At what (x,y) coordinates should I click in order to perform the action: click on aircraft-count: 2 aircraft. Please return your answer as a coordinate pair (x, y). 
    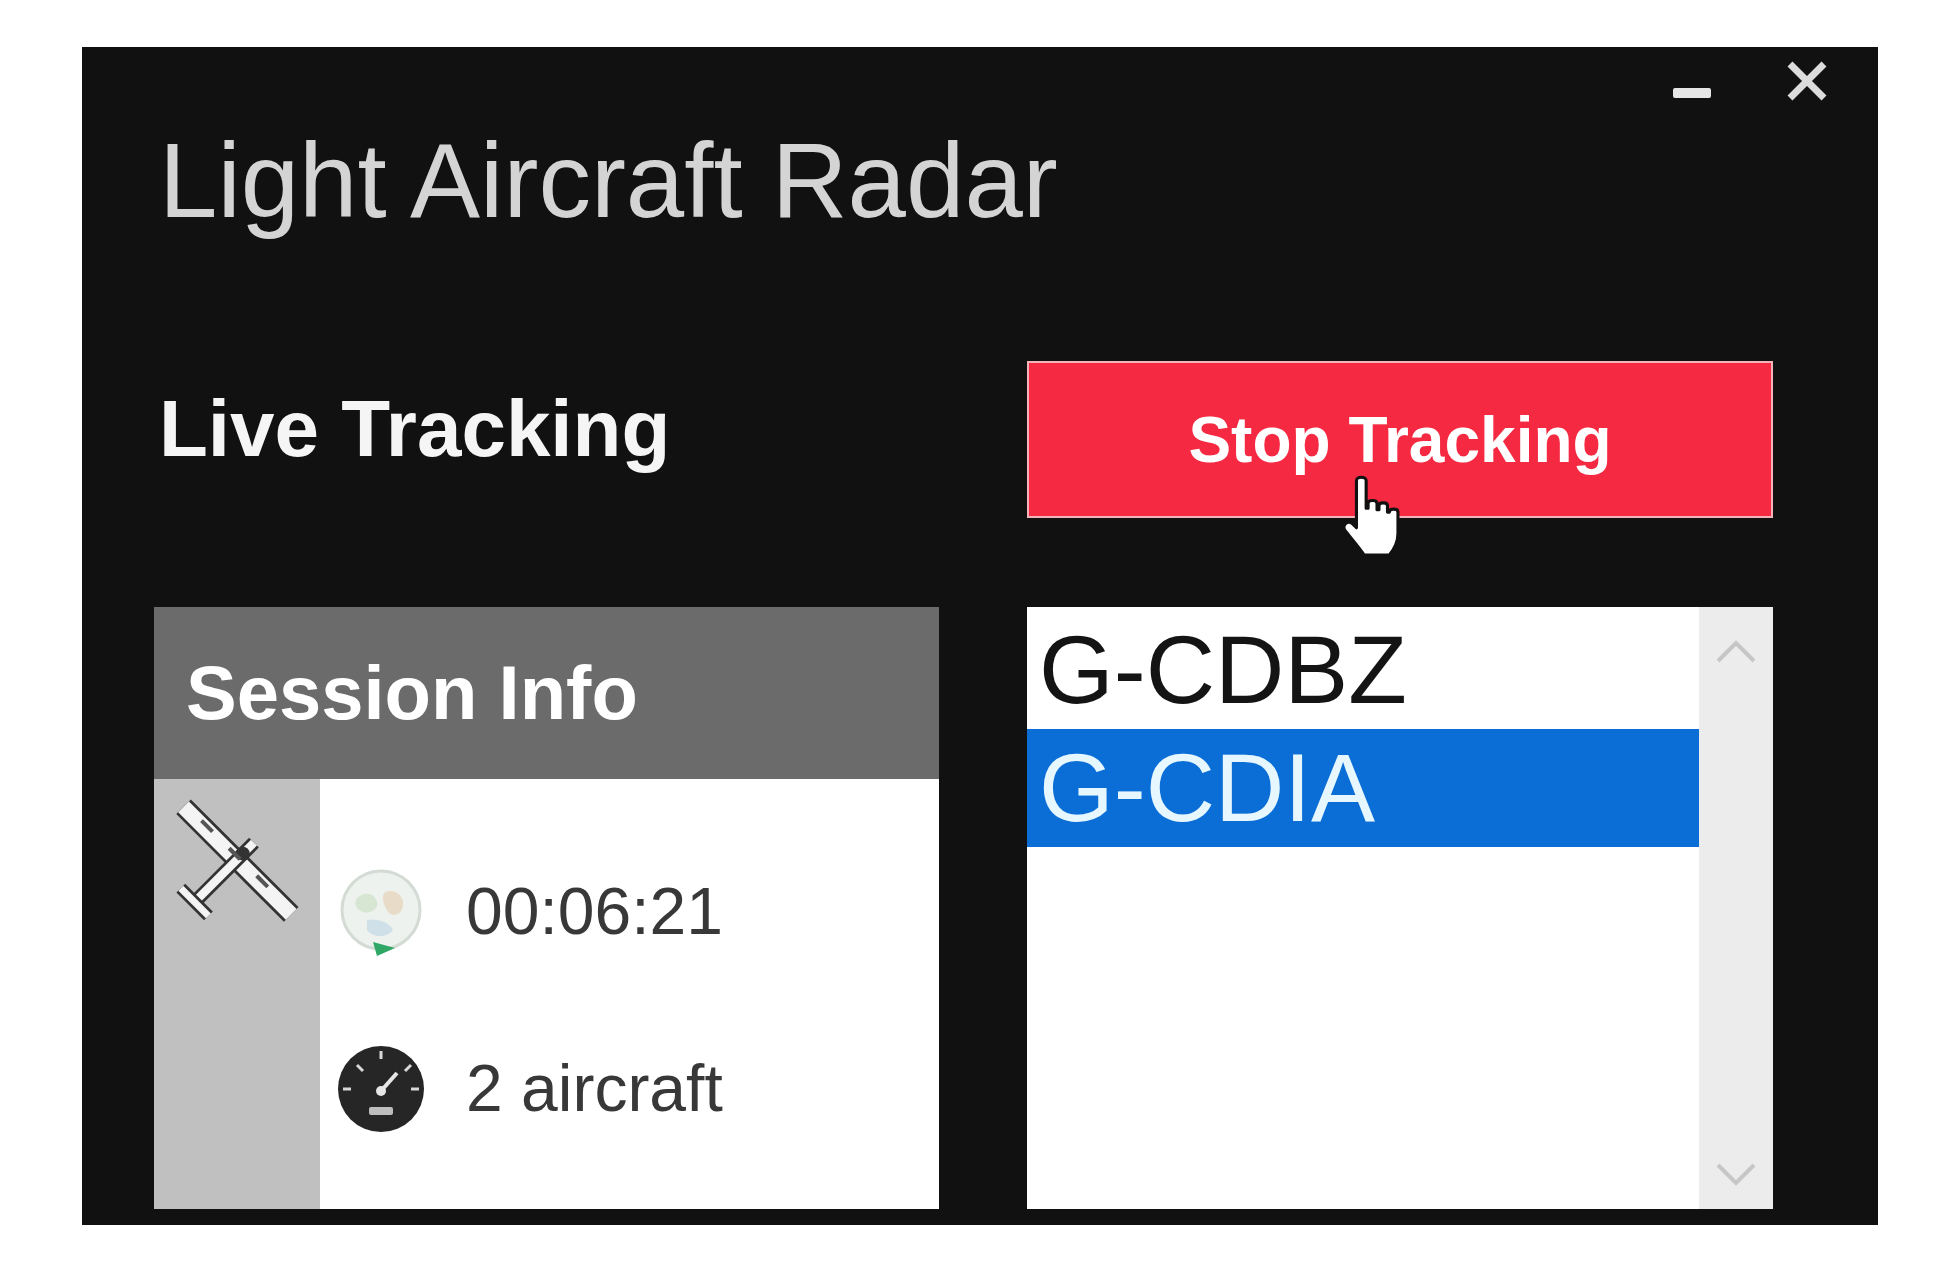
    Looking at the image, I should click on (594, 1089).